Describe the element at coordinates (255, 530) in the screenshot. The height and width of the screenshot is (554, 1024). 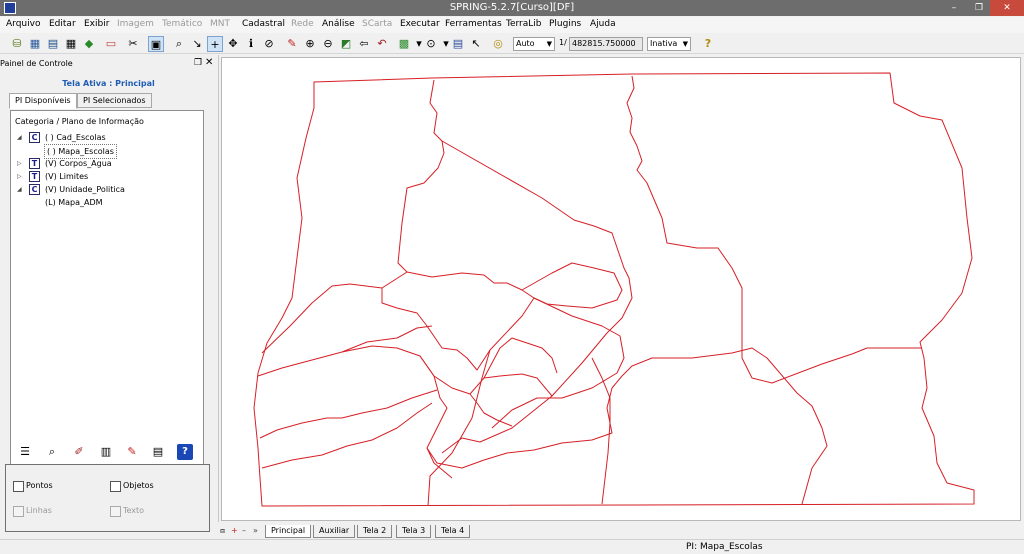
I see `tabs-next-button: »` at that location.